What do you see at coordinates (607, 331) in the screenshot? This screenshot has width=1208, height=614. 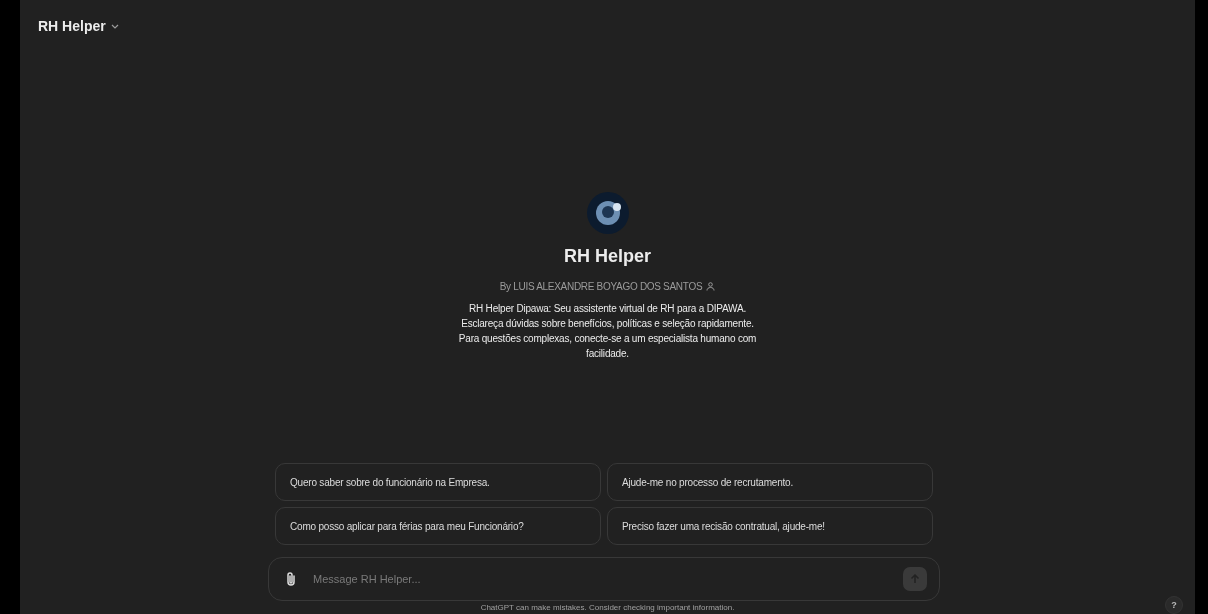 I see `description-text: RH Helper Dipawa: Seu assistente virtual de RH para a DIPAWA. Esclareça dúvidas sobre benefícios, políticas e seleção rapidamente. Para questões complexas, conecte-se a um especialista humano com facilidade.` at bounding box center [607, 331].